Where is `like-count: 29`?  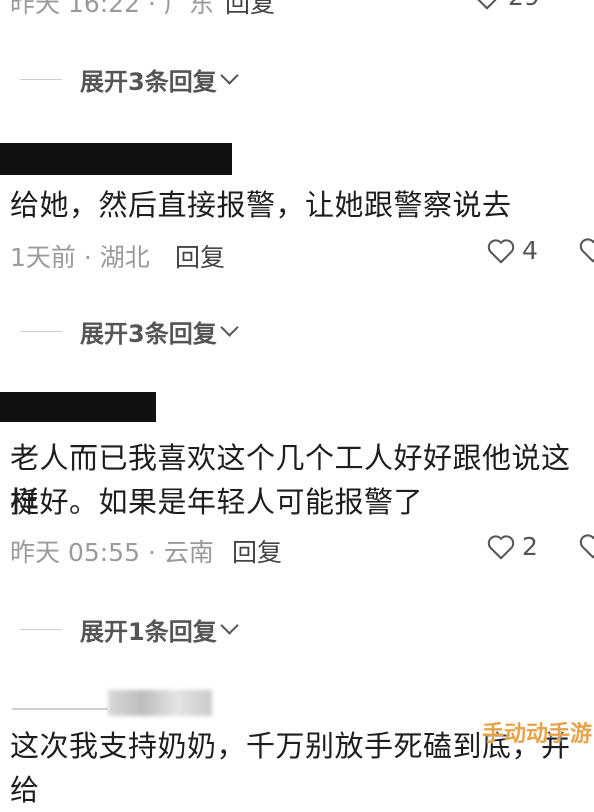
like-count: 29 is located at coordinates (524, 5).